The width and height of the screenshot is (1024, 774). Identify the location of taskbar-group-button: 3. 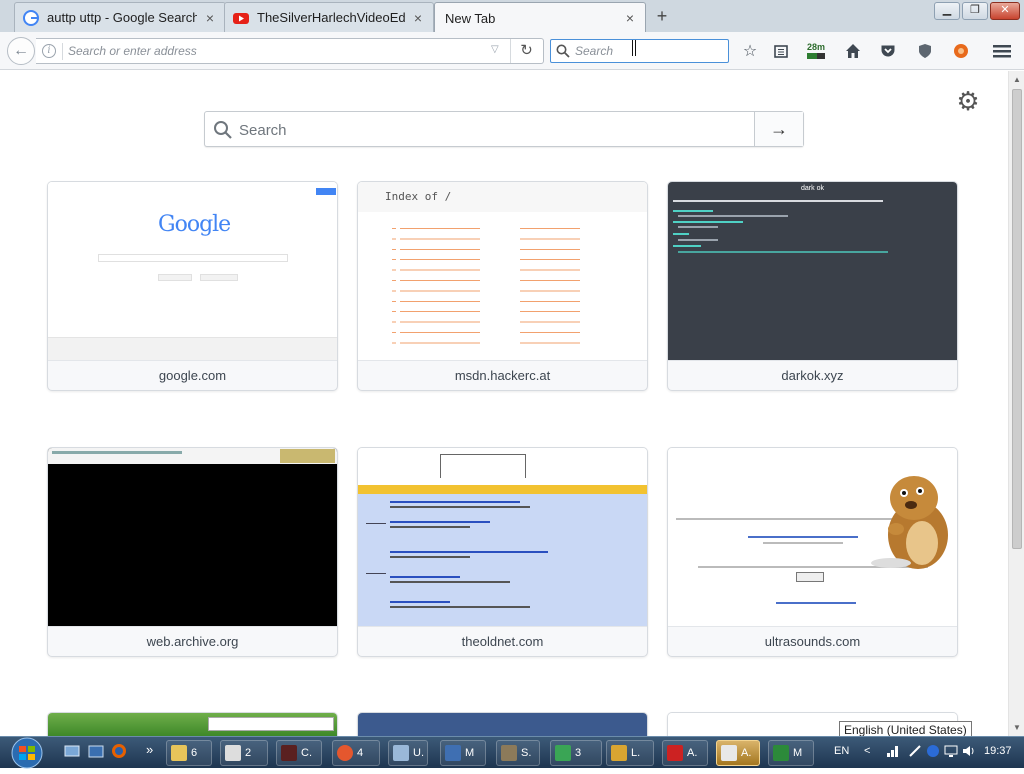
(576, 753).